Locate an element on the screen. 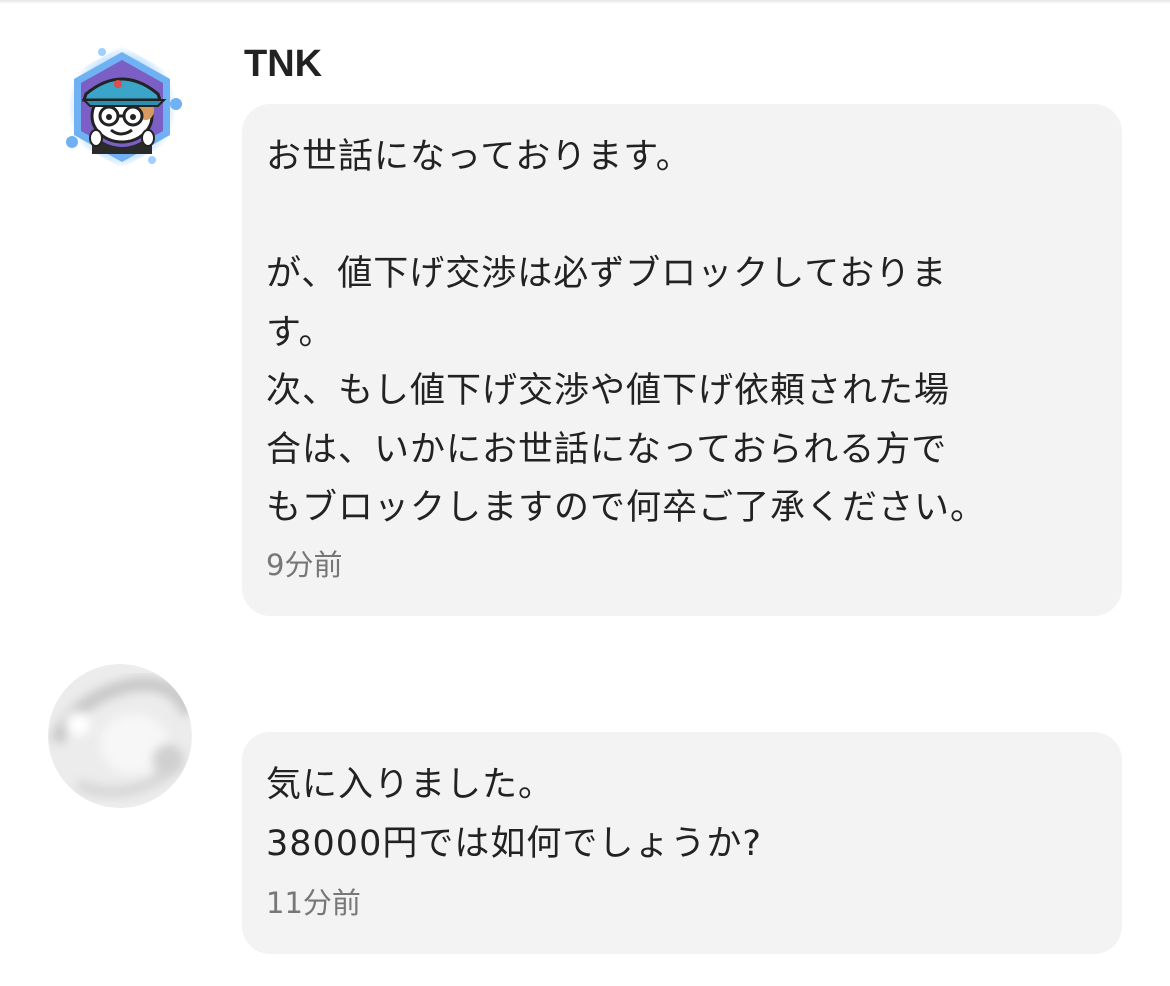 This screenshot has width=1170, height=986. sender-name: TNK is located at coordinates (283, 64).